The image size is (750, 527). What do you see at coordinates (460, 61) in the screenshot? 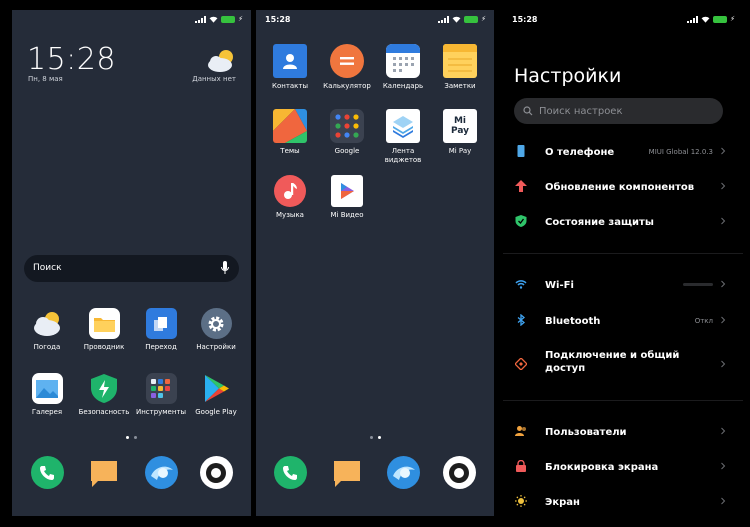
I see `notes-icon` at bounding box center [460, 61].